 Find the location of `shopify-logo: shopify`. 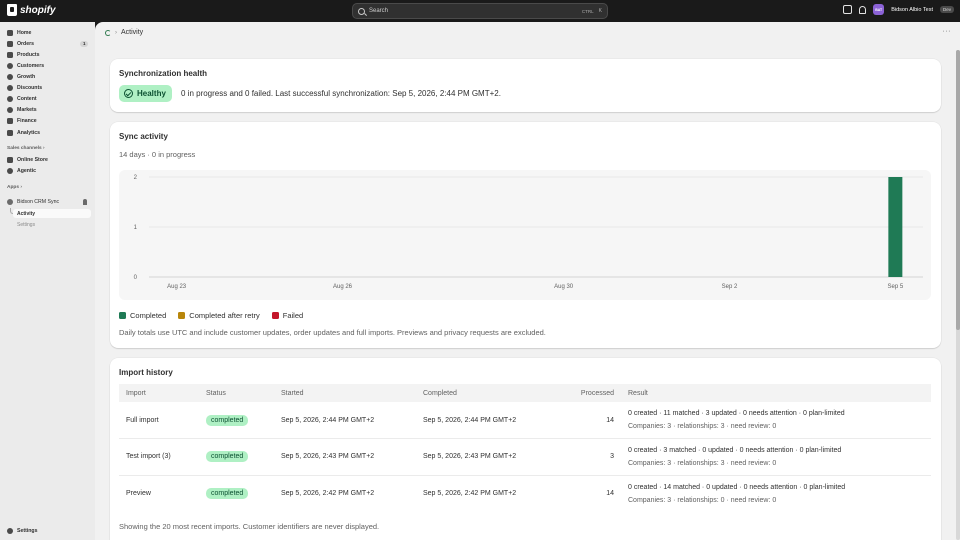

shopify-logo: shopify is located at coordinates (31, 10).